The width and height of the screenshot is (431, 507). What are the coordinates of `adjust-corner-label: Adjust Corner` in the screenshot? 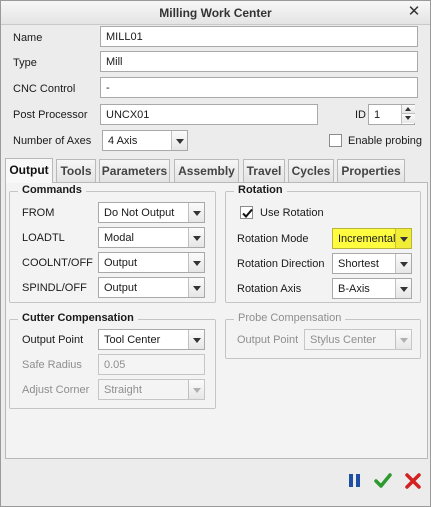 It's located at (56, 390).